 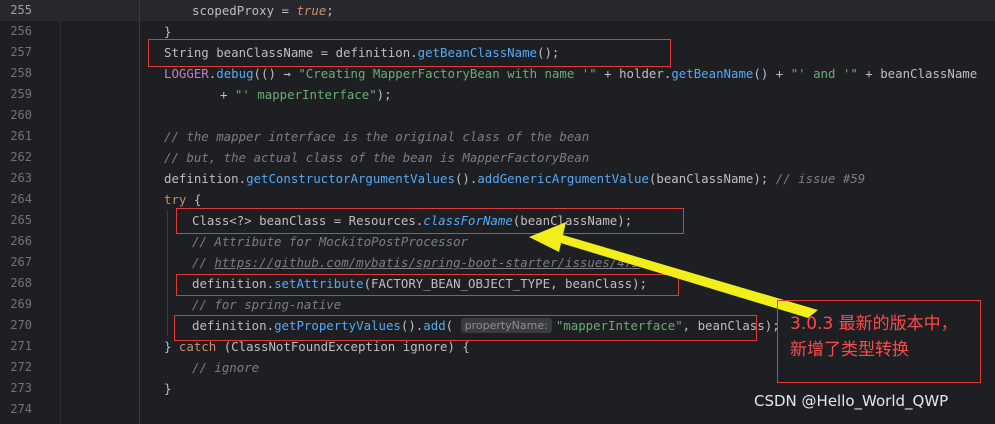 I want to click on annotation-line-1: 3.0.3 最新的版本中，, so click(x=874, y=324).